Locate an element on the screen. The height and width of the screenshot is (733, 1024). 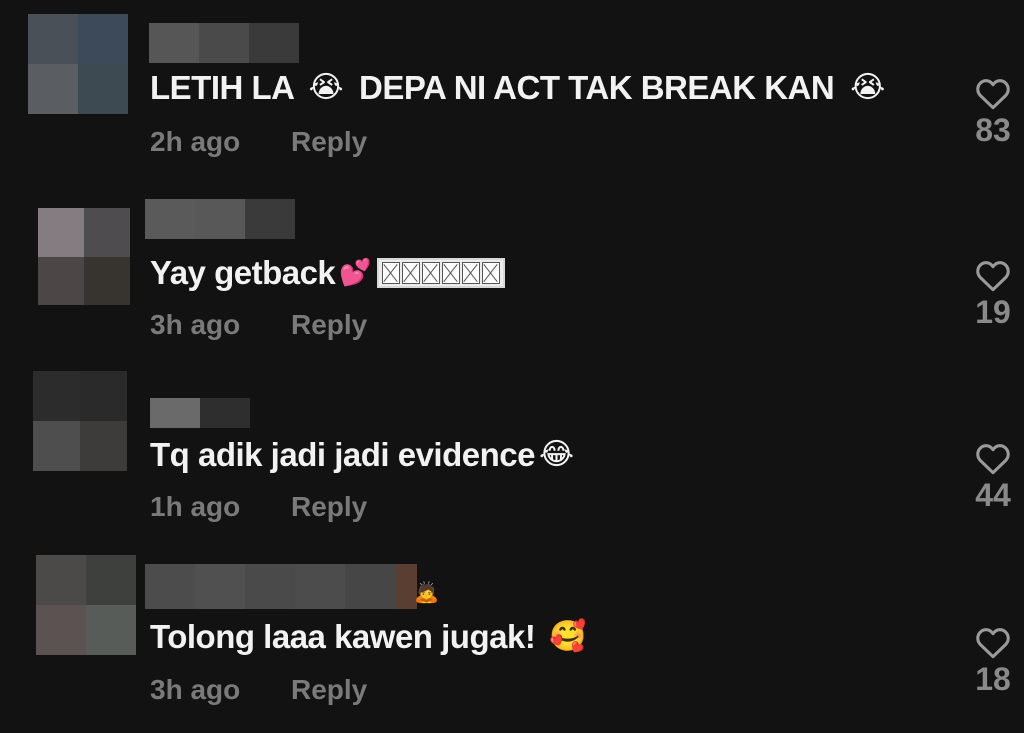
comment-text: Tq adik jadi jadi evidence 😂 is located at coordinates (362, 455).